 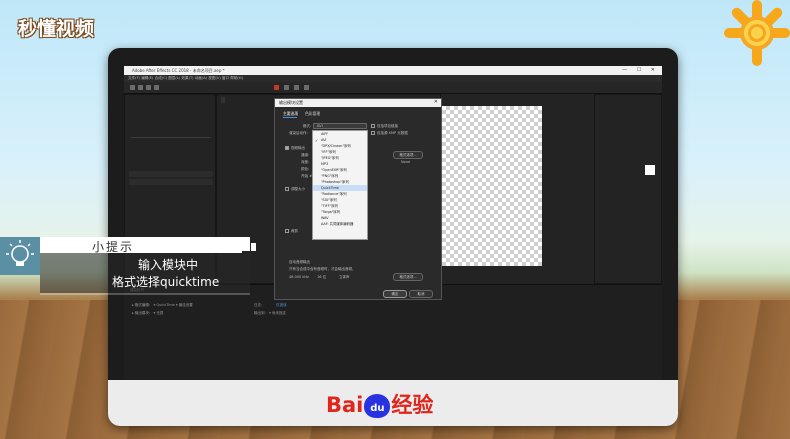 I want to click on codec-none-text: None, so click(x=406, y=162).